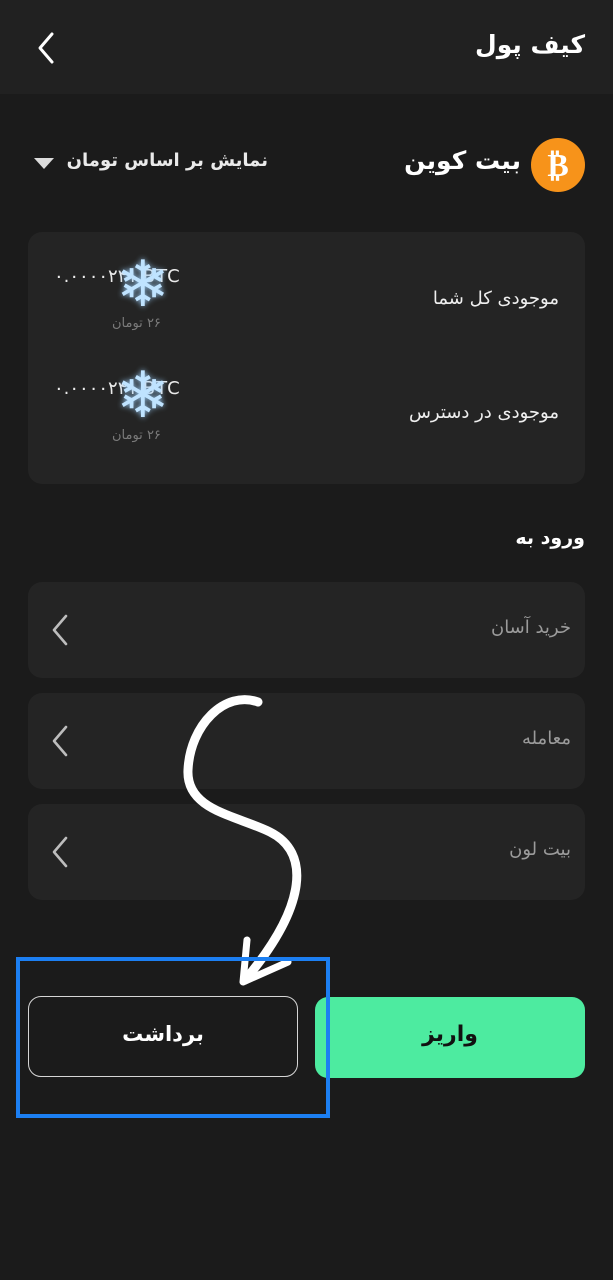 The height and width of the screenshot is (1280, 613). Describe the element at coordinates (530, 627) in the screenshot. I see `nav-item-label: خرید آسان` at that location.